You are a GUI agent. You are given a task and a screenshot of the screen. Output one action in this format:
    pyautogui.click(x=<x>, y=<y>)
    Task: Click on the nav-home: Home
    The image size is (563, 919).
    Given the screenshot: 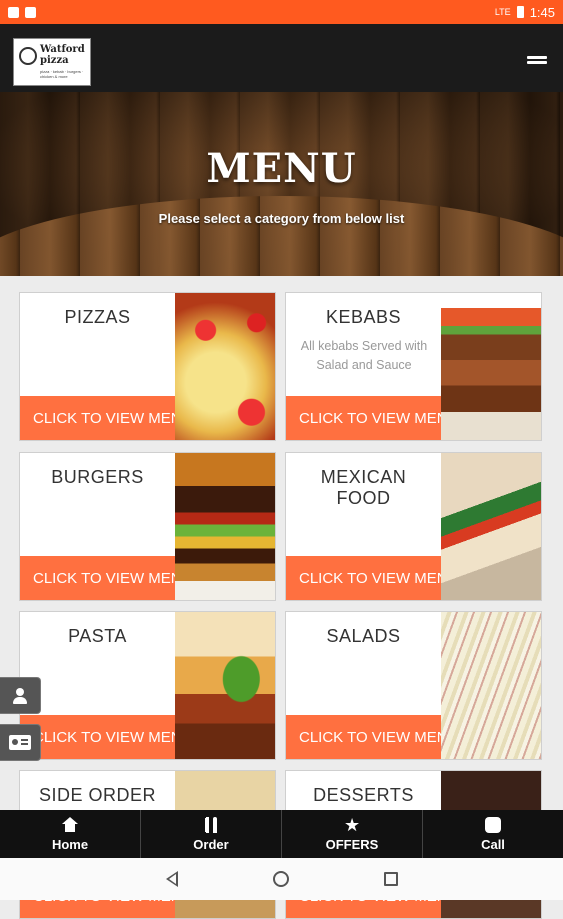 What is the action you would take?
    pyautogui.click(x=70, y=834)
    